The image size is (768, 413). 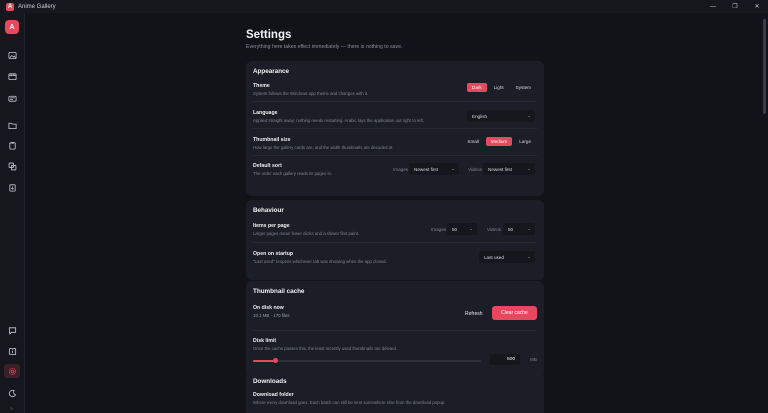 I want to click on app-title: Anime Gallery, so click(x=37, y=6).